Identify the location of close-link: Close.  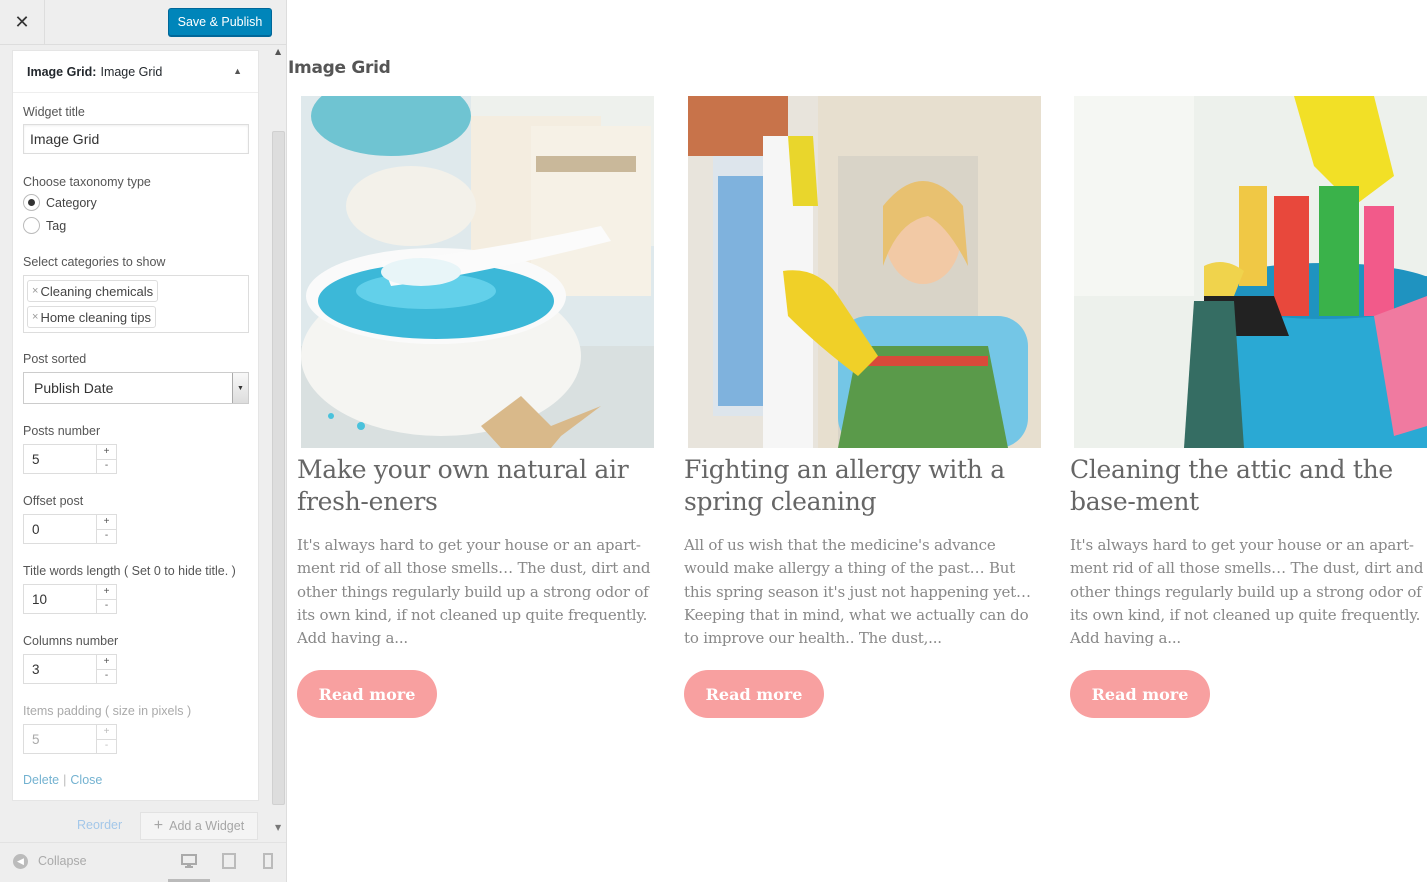
(86, 780).